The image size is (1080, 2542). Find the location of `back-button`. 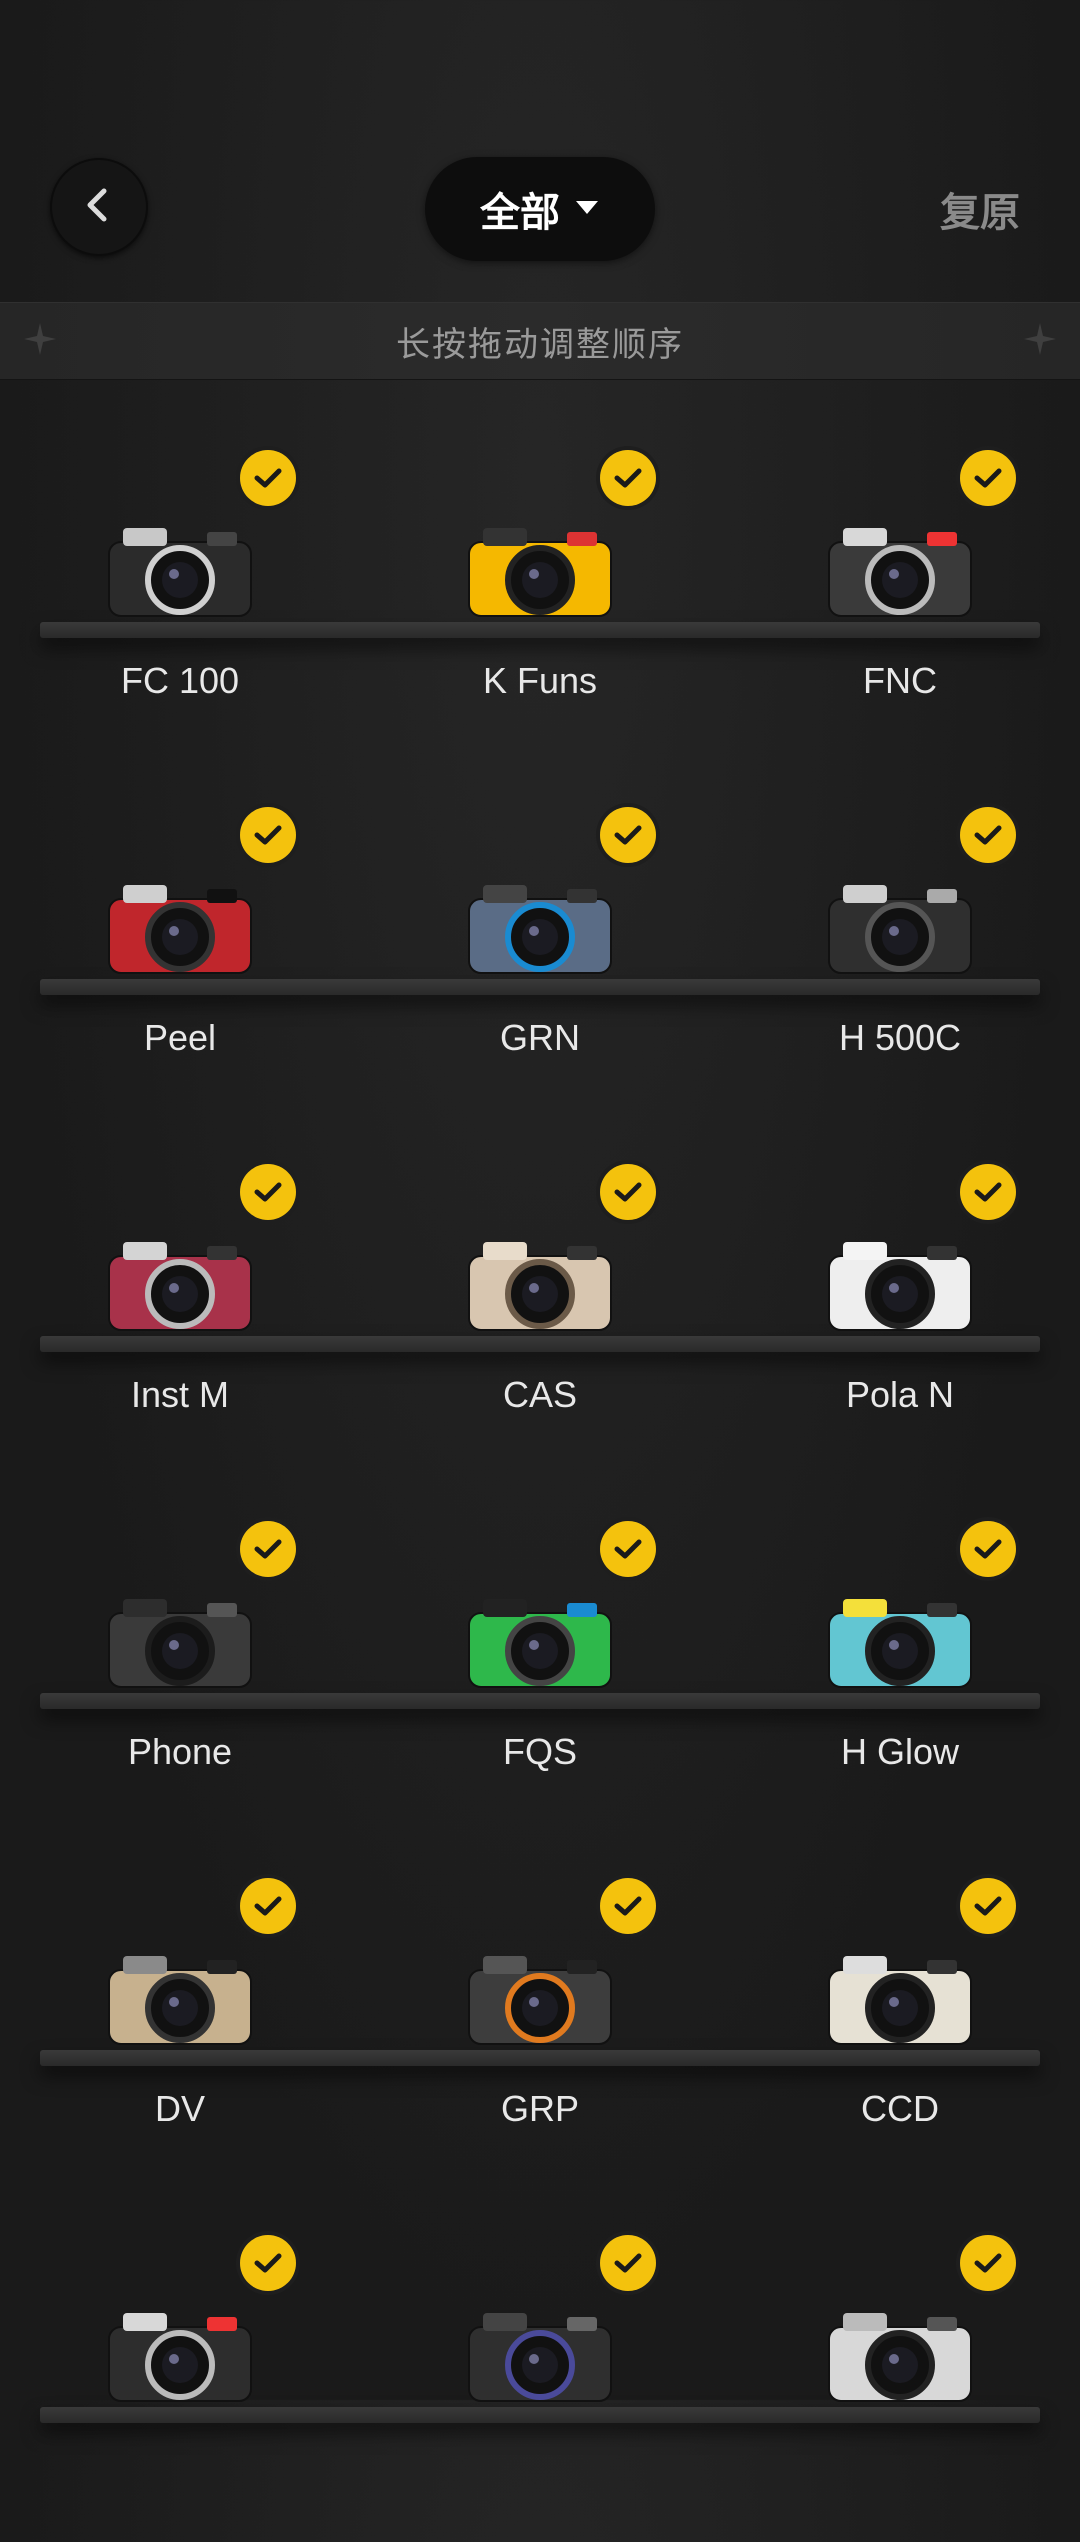

back-button is located at coordinates (99, 207).